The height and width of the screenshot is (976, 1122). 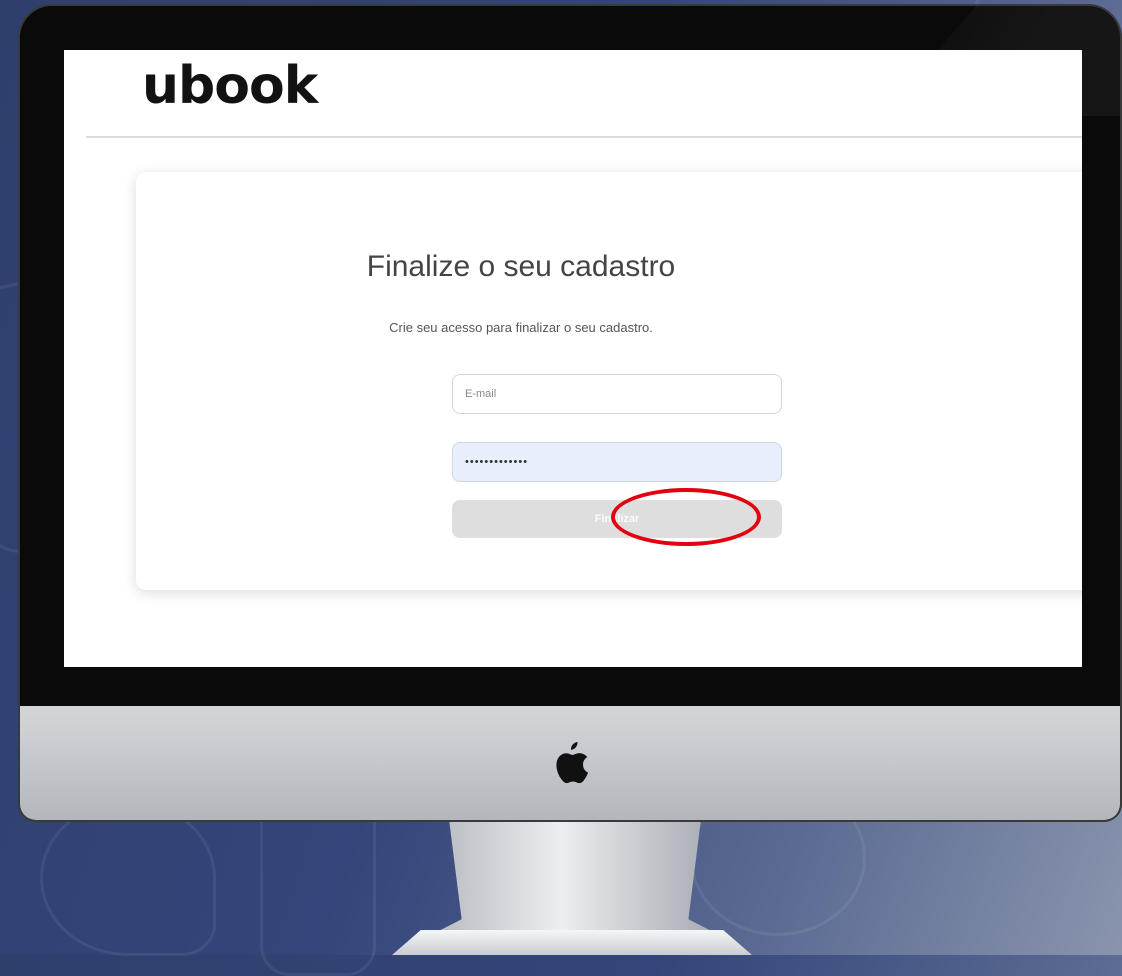 I want to click on page-title: Finalize o seu cadastro, so click(x=521, y=266).